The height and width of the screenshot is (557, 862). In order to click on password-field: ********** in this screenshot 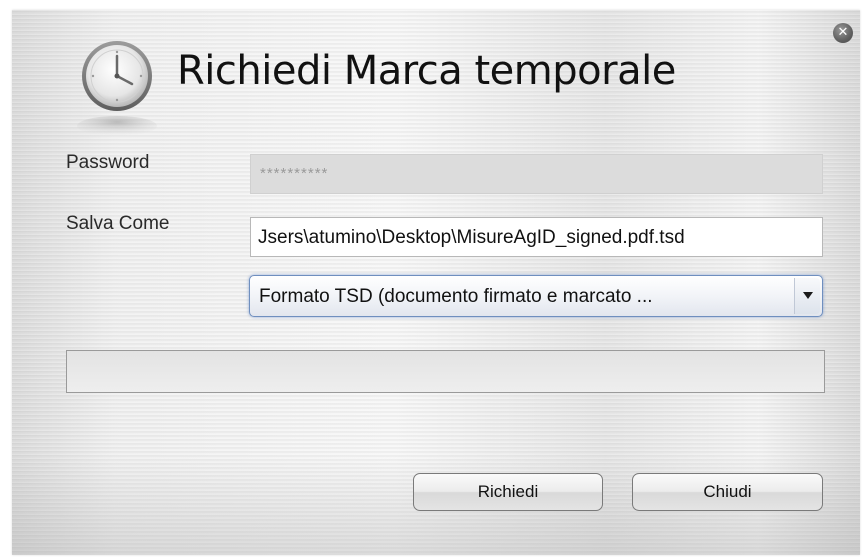, I will do `click(536, 174)`.